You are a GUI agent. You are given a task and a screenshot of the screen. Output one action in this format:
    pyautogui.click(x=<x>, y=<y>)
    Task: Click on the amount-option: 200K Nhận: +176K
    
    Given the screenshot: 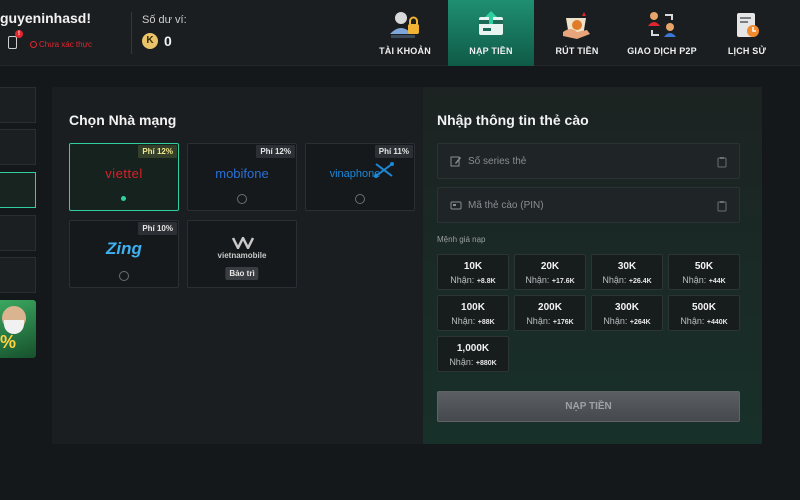 What is the action you would take?
    pyautogui.click(x=550, y=313)
    